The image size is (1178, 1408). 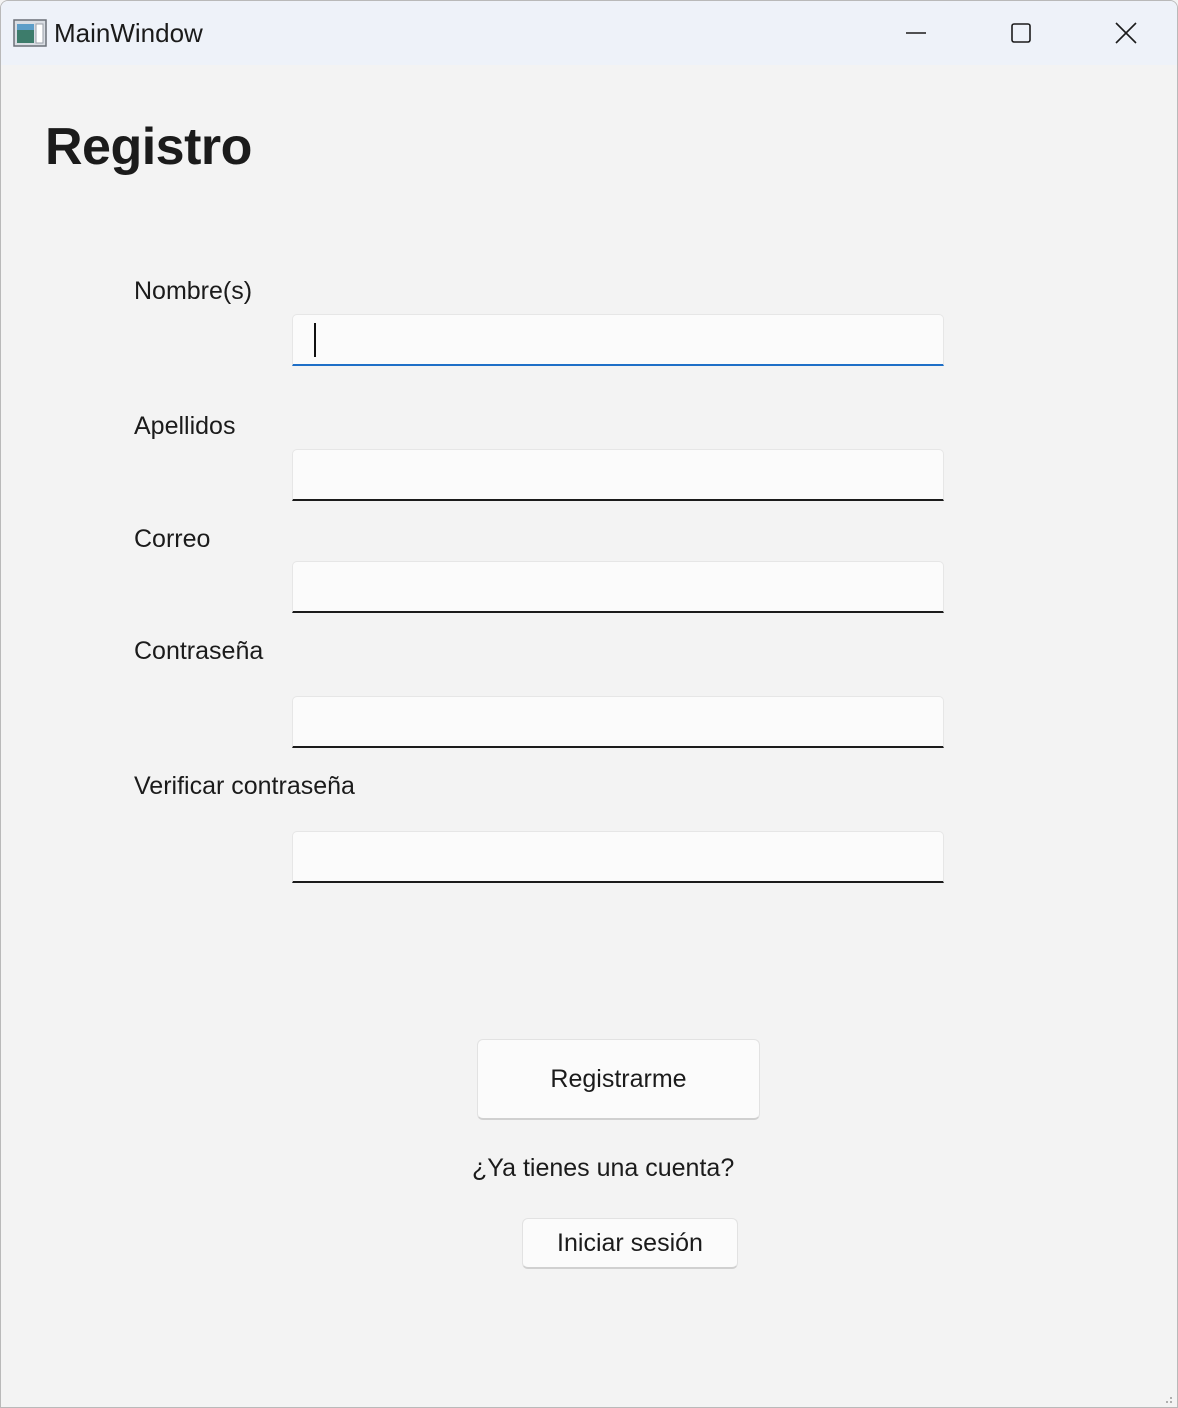 What do you see at coordinates (618, 475) in the screenshot?
I see `last-name-field` at bounding box center [618, 475].